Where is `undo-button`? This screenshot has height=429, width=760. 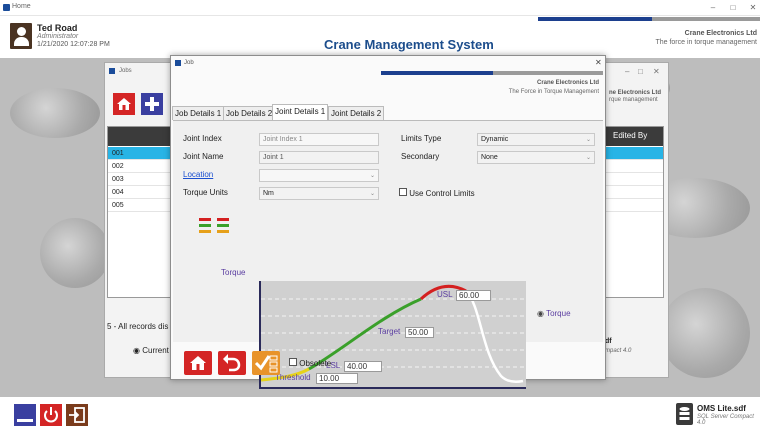 undo-button is located at coordinates (232, 363).